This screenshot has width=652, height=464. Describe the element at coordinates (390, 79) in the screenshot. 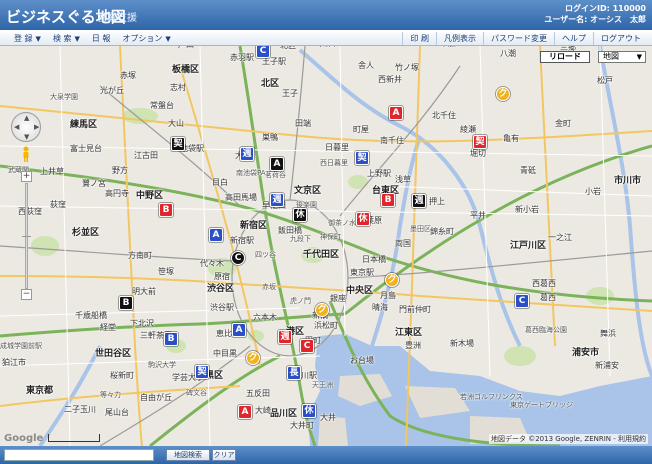

I see `map-label: 西新井` at that location.